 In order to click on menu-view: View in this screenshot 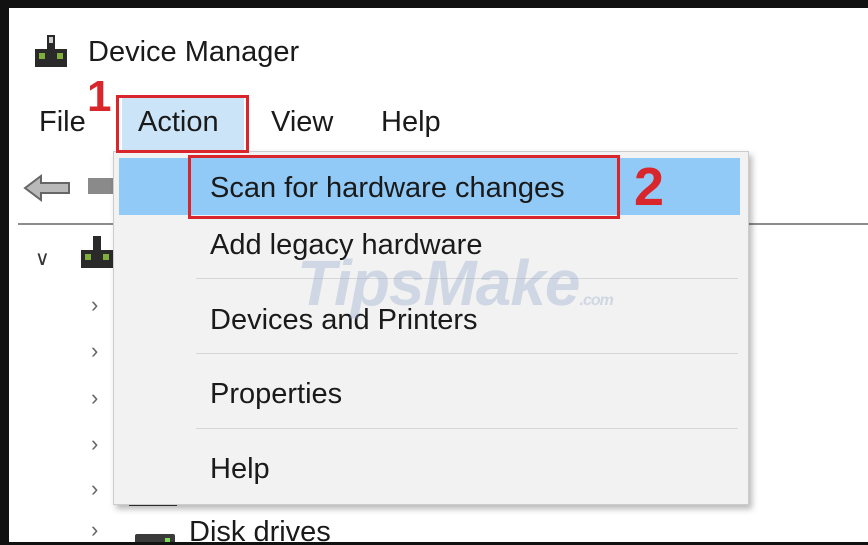, I will do `click(302, 122)`.